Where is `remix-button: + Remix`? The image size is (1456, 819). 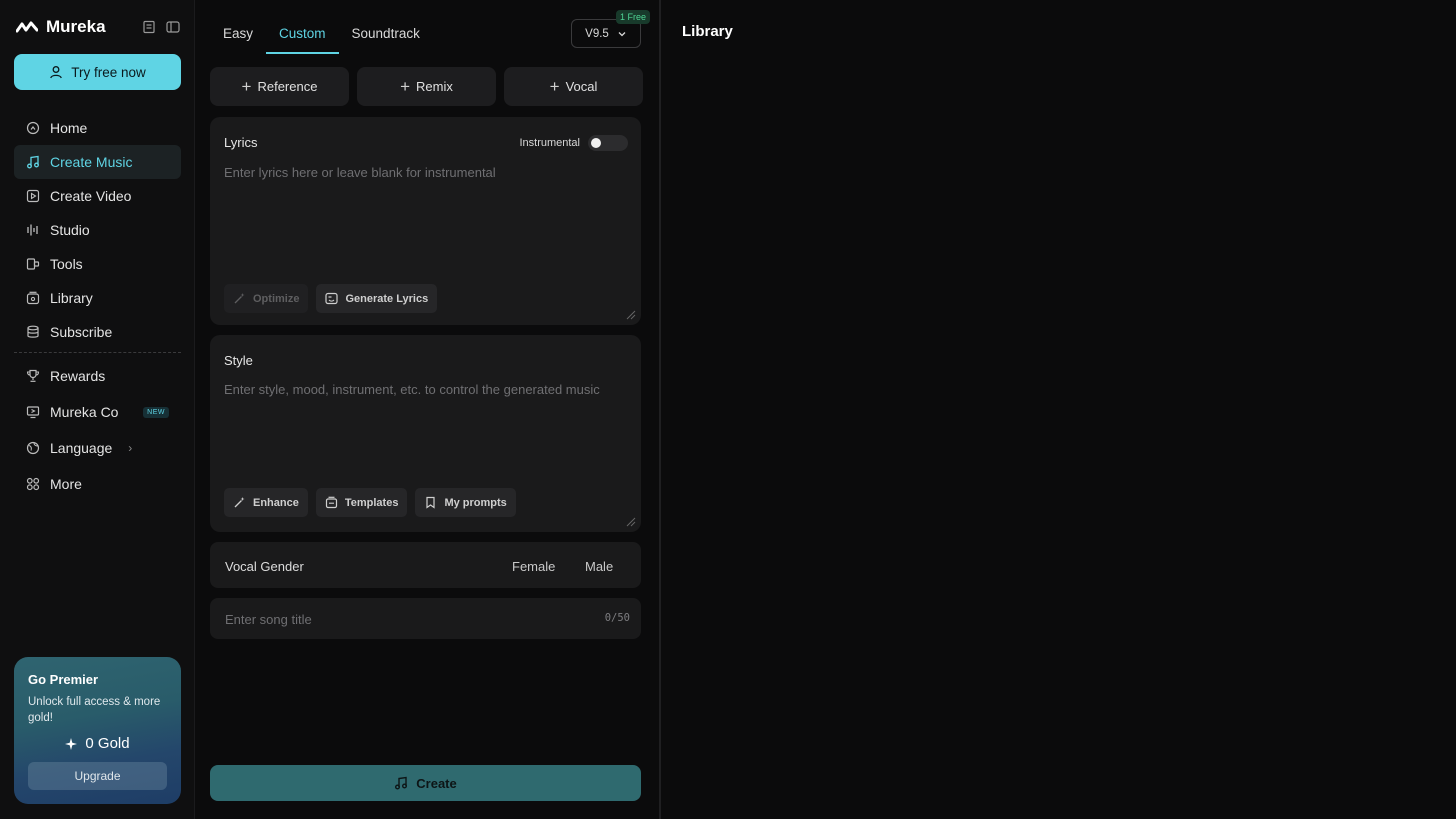 remix-button: + Remix is located at coordinates (426, 86).